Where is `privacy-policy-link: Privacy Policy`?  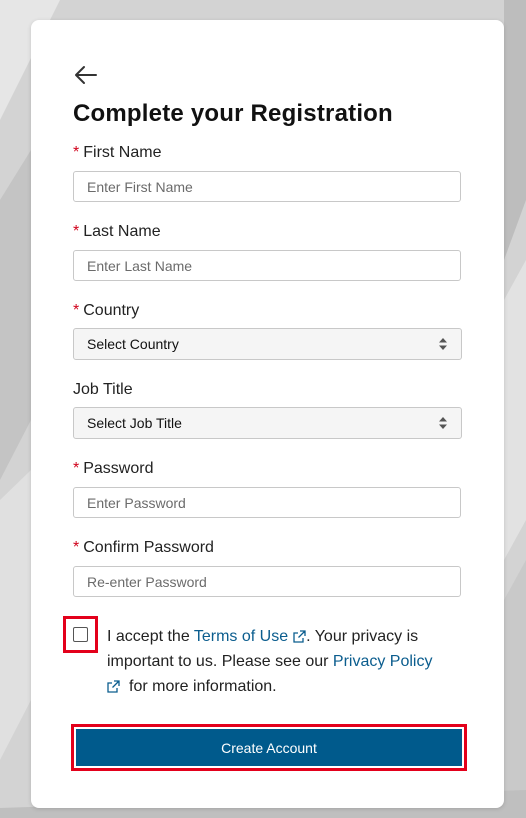 privacy-policy-link: Privacy Policy is located at coordinates (383, 661).